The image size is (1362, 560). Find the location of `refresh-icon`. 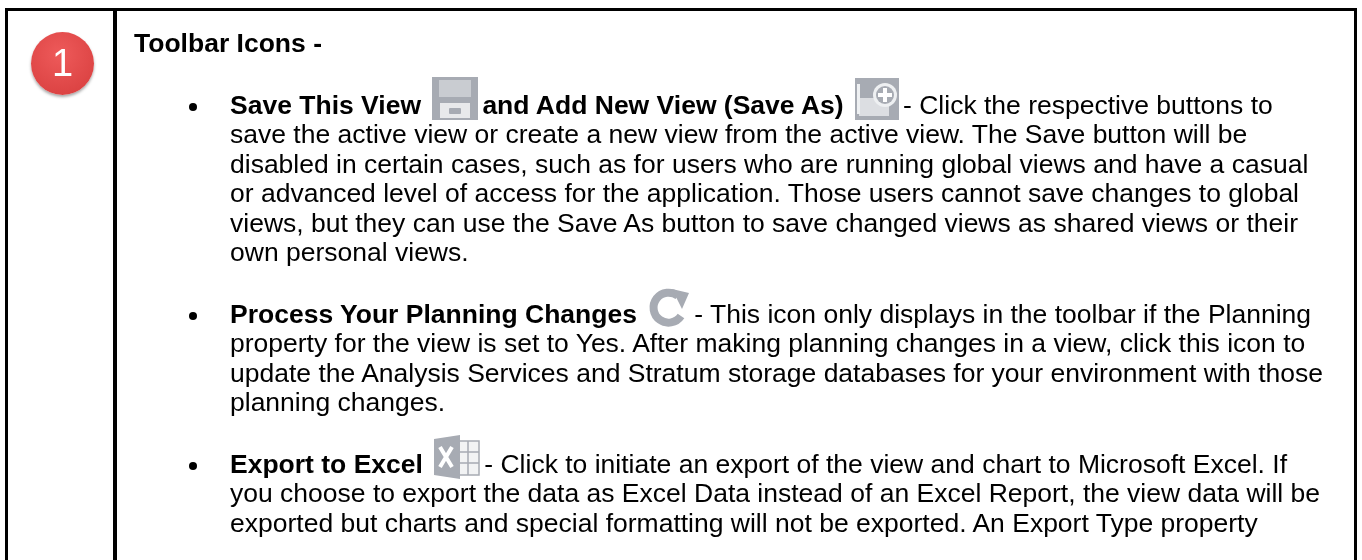

refresh-icon is located at coordinates (669, 307).